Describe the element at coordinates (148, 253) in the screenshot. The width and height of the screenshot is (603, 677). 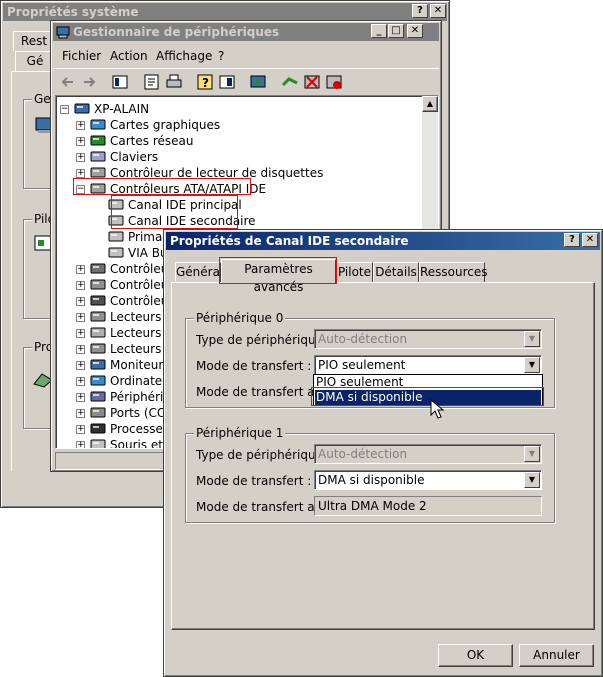
I see `tree-row-label: VIA Bu` at that location.